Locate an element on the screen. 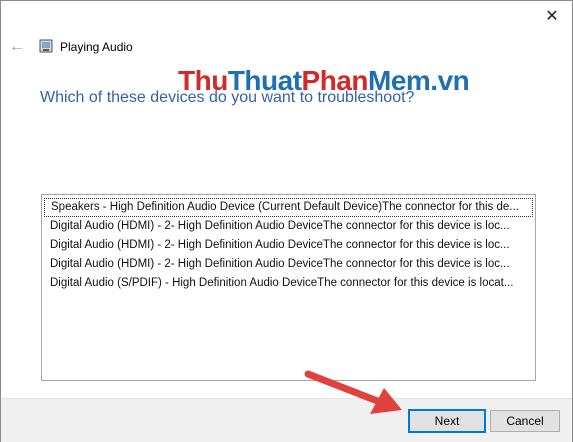 The width and height of the screenshot is (573, 442). close-icon: ✕ is located at coordinates (552, 16).